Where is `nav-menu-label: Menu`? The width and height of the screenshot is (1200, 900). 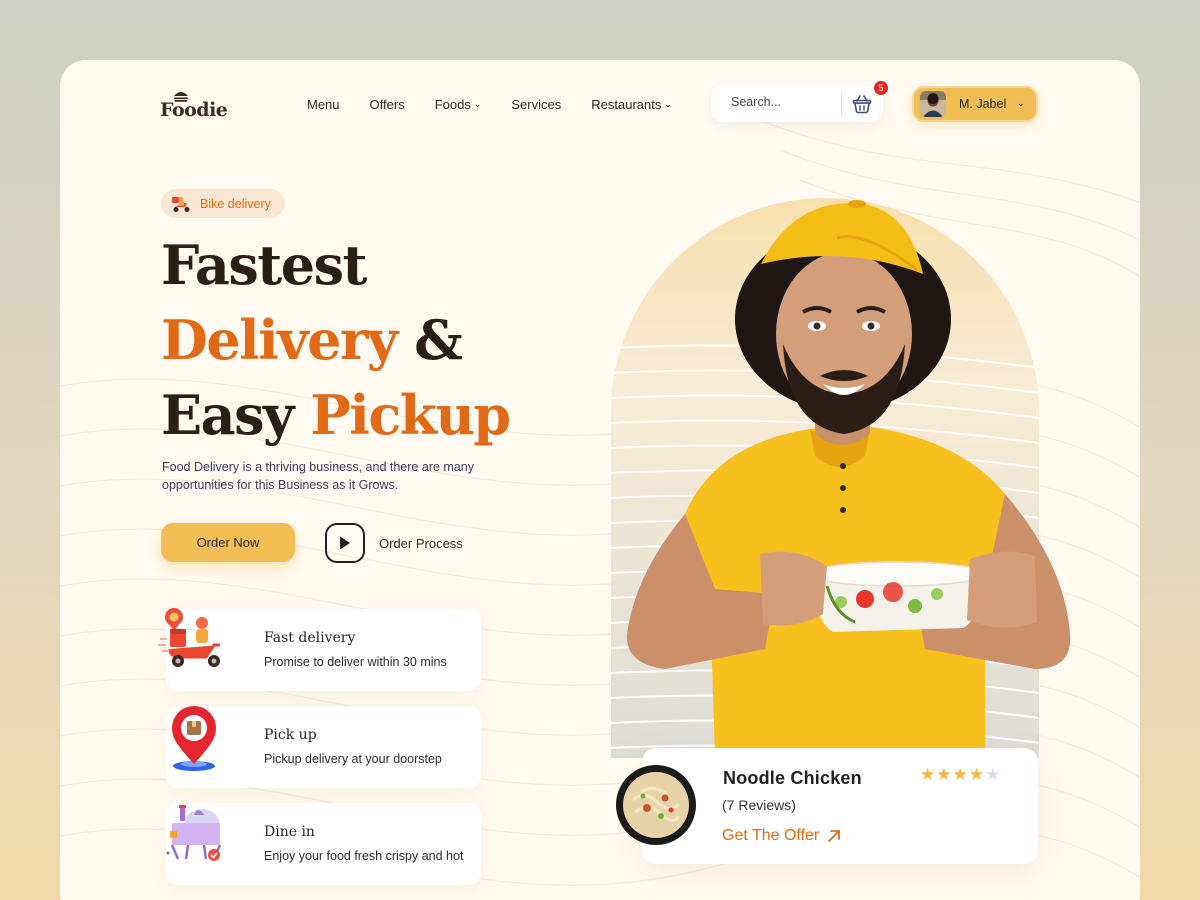 nav-menu-label: Menu is located at coordinates (323, 104).